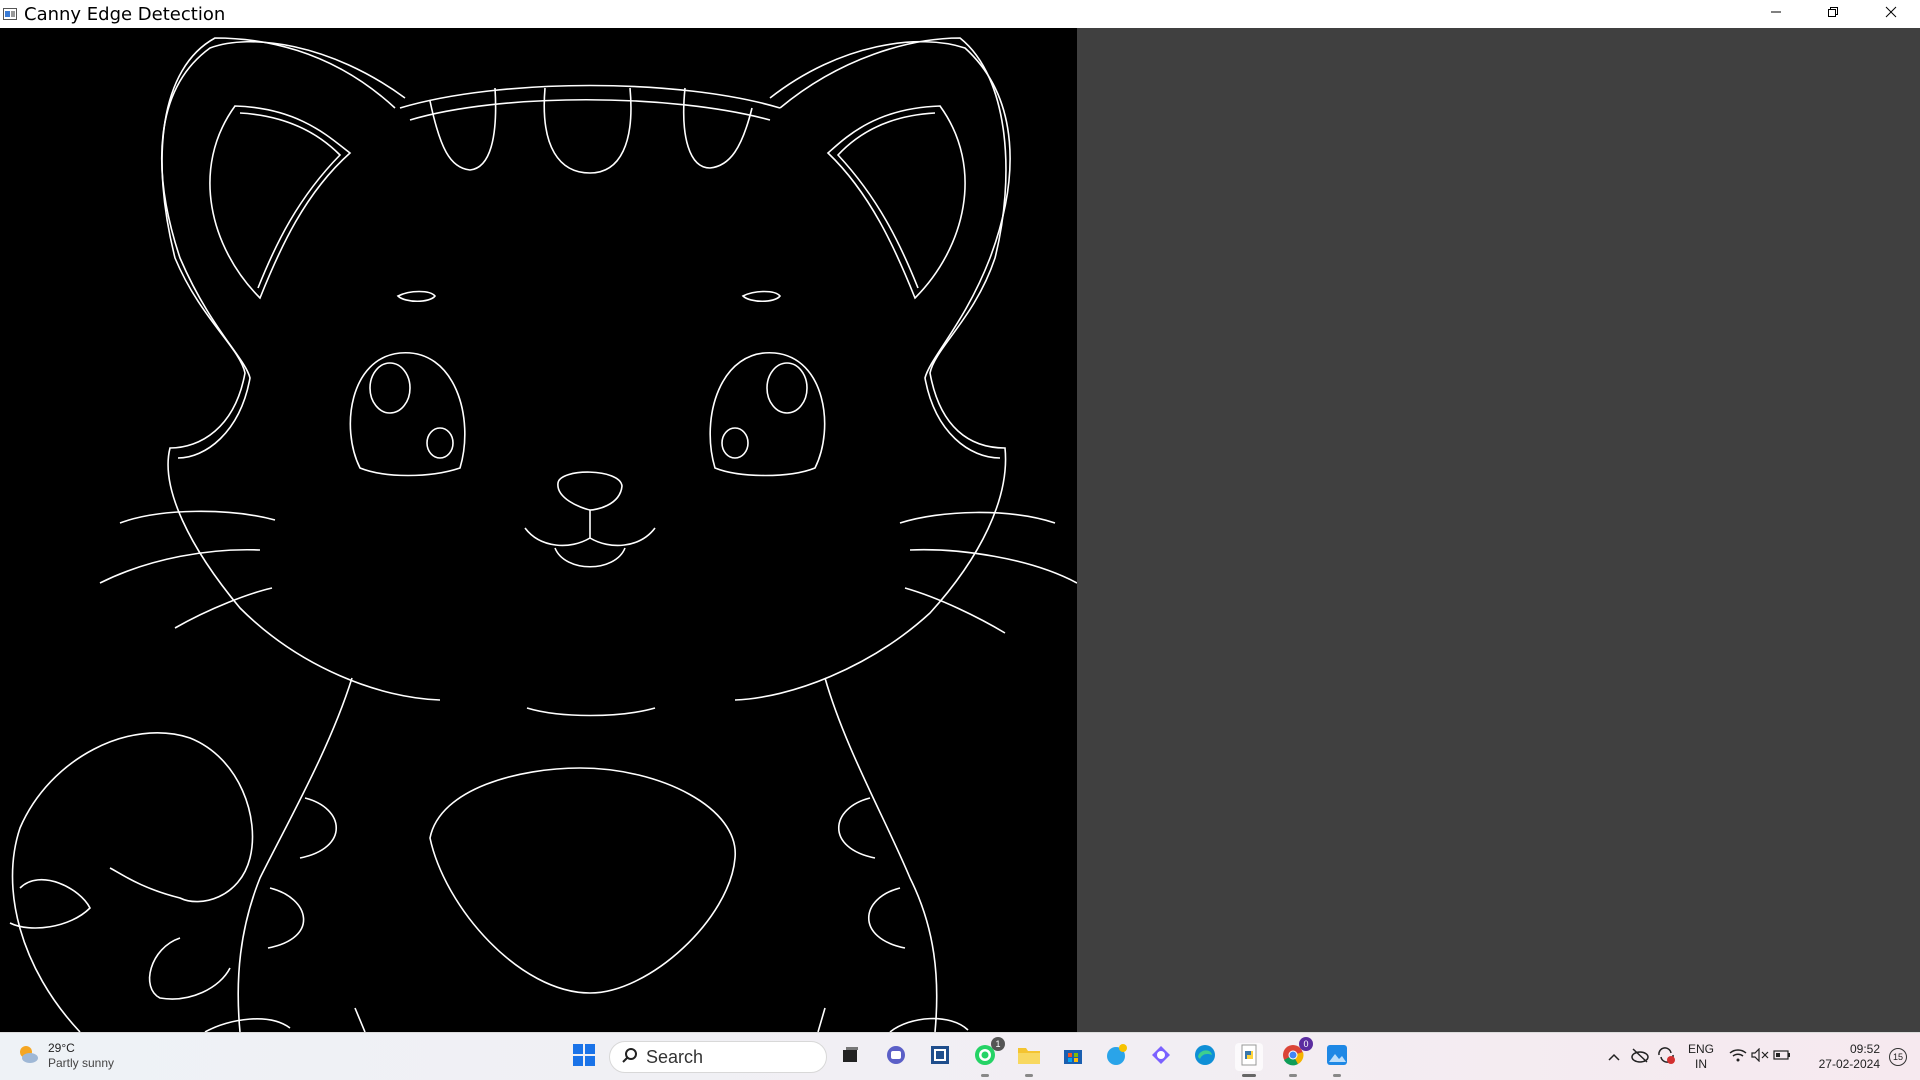  Describe the element at coordinates (590, 96) in the screenshot. I see `head-top-outline` at that location.